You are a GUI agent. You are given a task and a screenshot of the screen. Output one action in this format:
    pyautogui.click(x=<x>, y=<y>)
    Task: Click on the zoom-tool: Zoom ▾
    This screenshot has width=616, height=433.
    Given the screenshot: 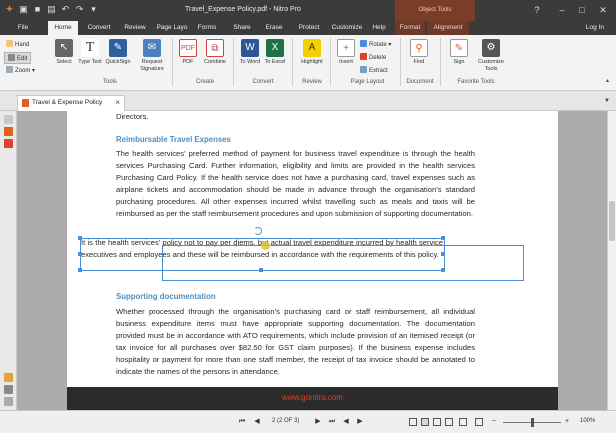 What is the action you would take?
    pyautogui.click(x=20, y=70)
    